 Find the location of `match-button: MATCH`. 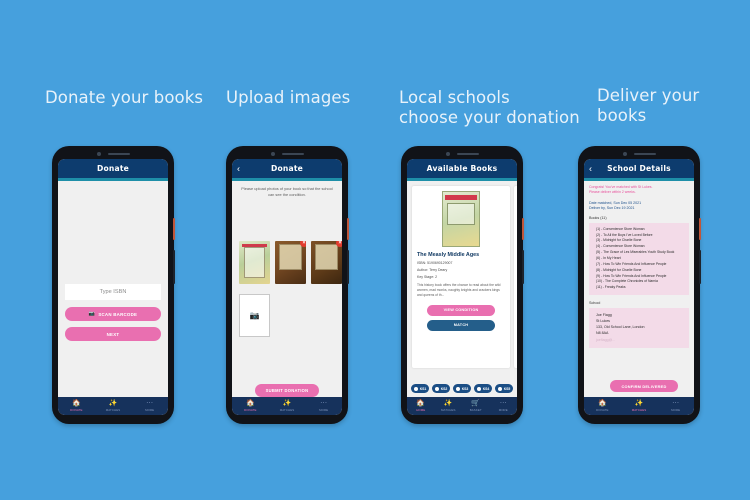

match-button: MATCH is located at coordinates (461, 325).